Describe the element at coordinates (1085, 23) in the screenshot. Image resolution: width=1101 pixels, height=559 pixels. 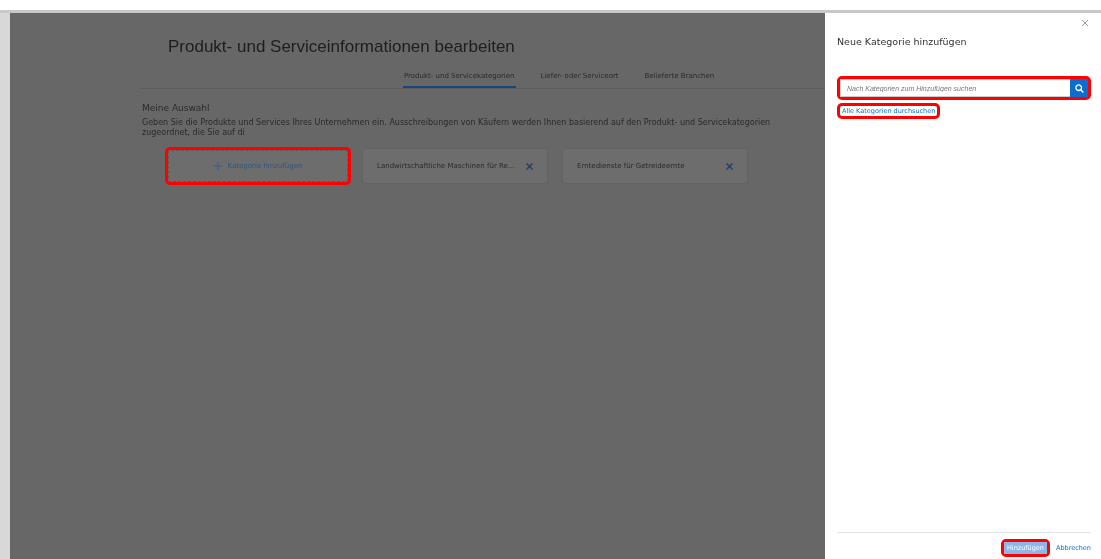
I see `close-icon` at that location.